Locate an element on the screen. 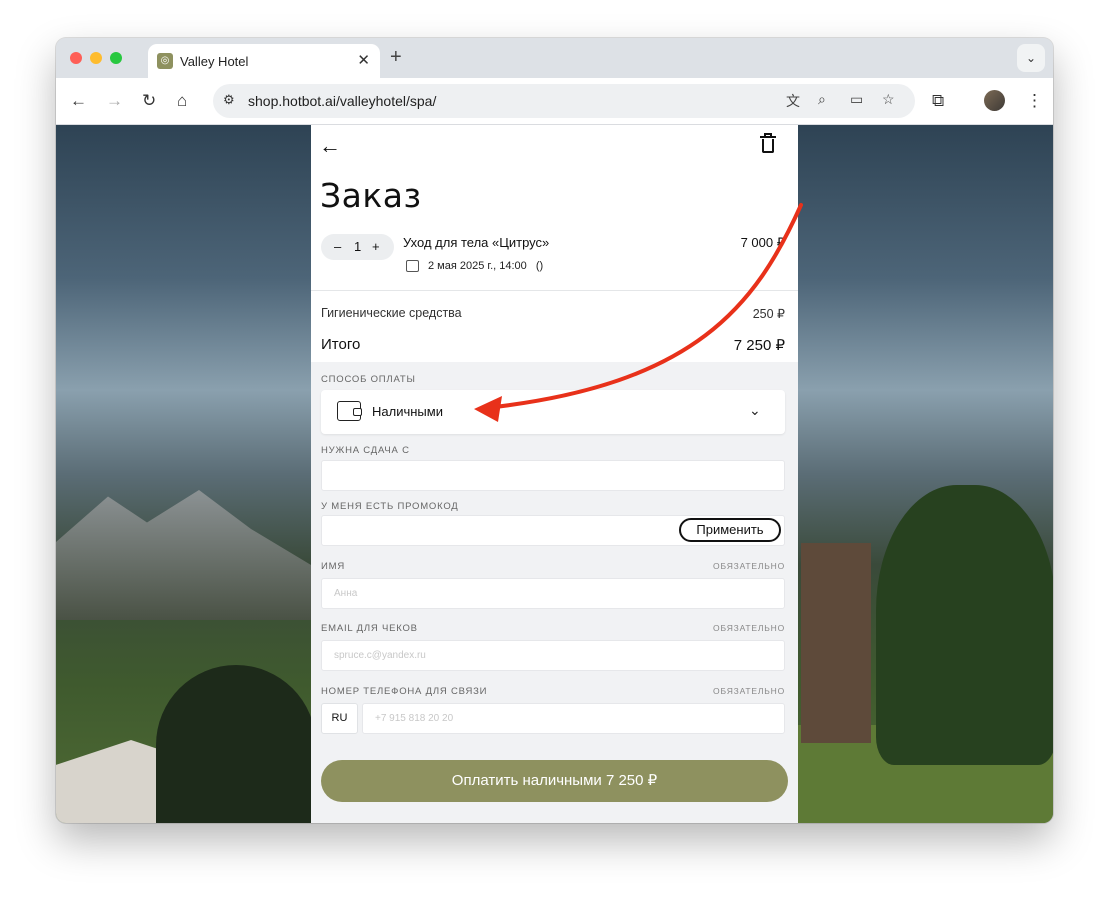 The height and width of the screenshot is (897, 1109). item-name: Уход для тела «Цитрус» is located at coordinates (476, 242).